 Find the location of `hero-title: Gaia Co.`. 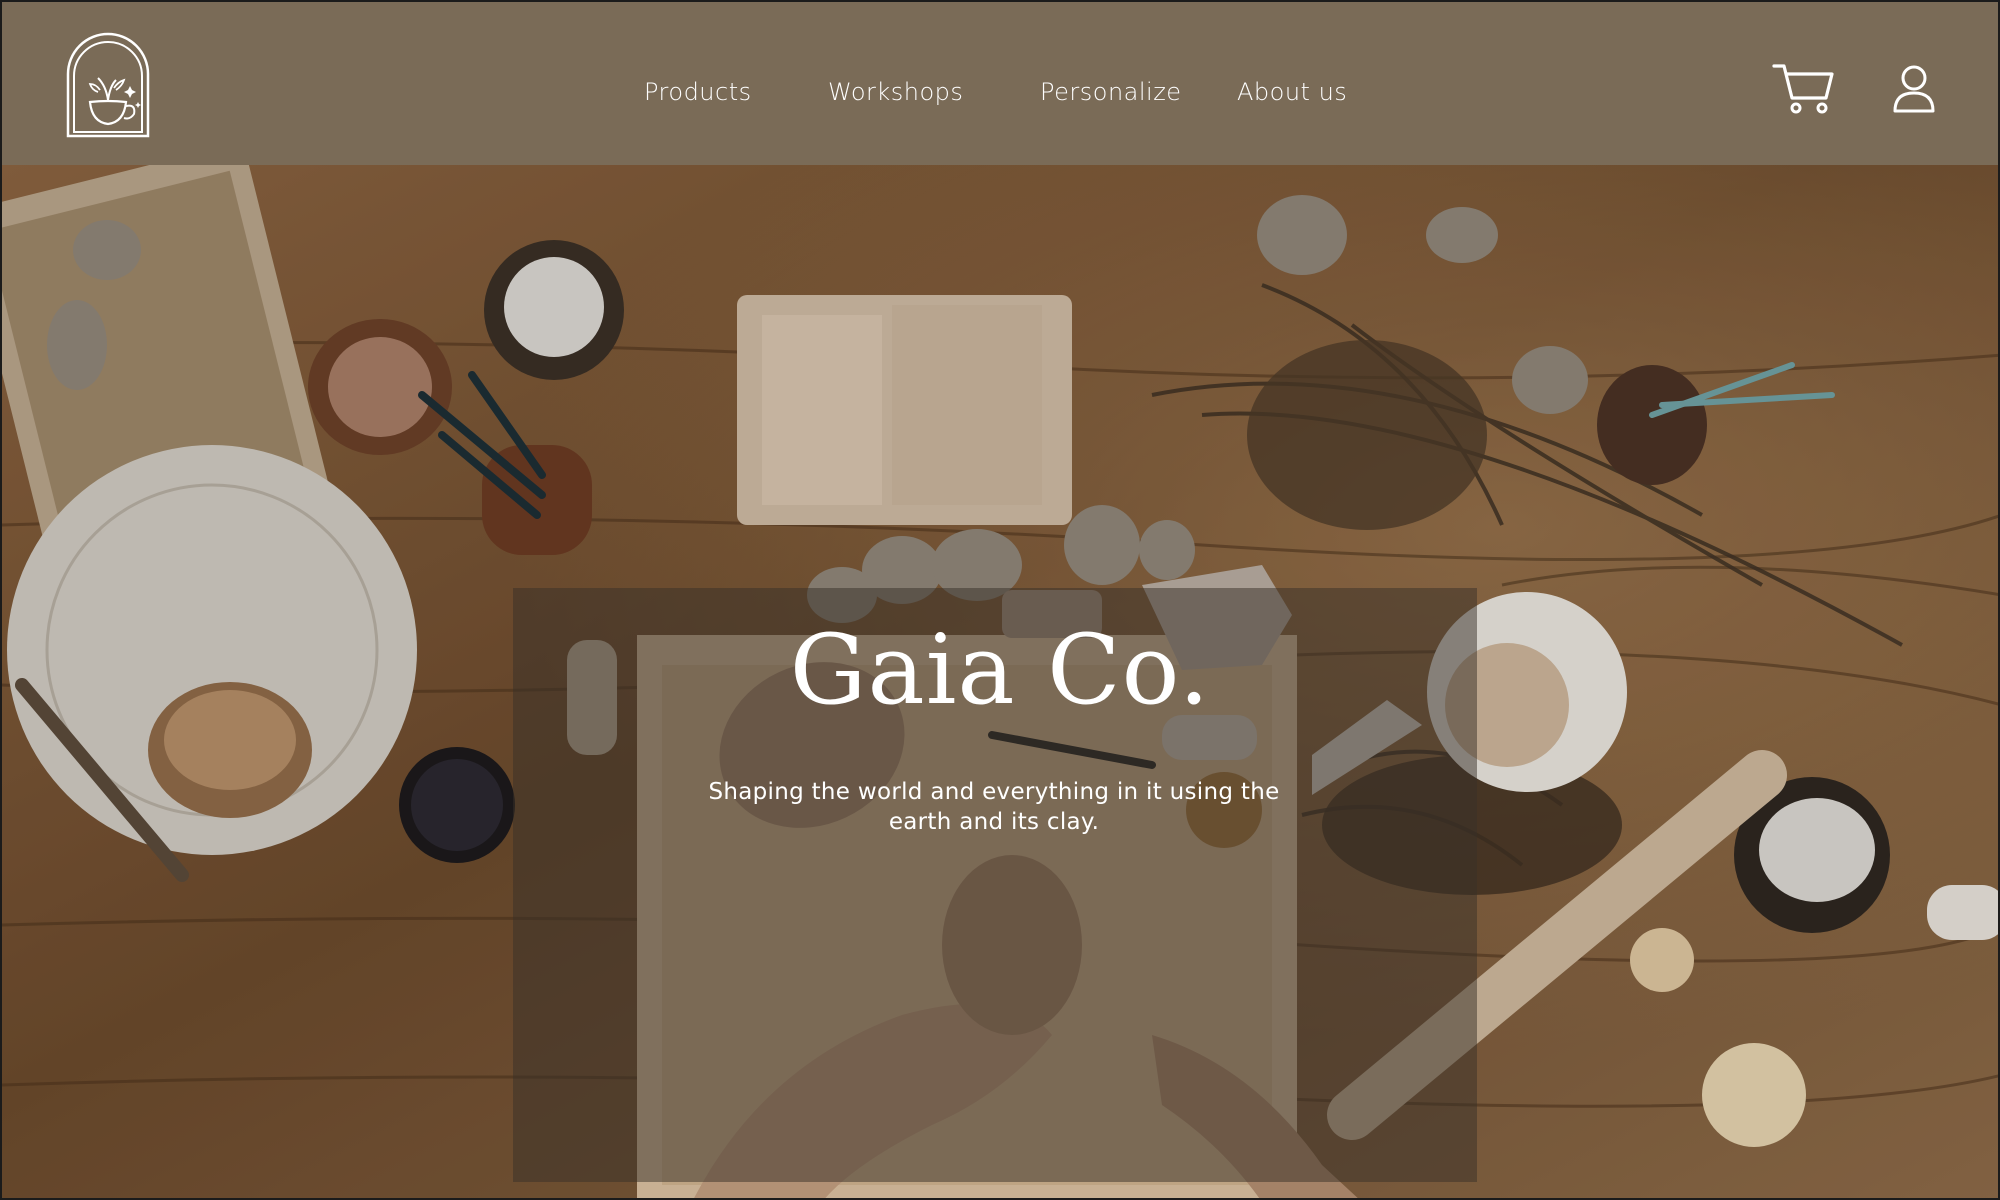

hero-title: Gaia Co. is located at coordinates (1000, 670).